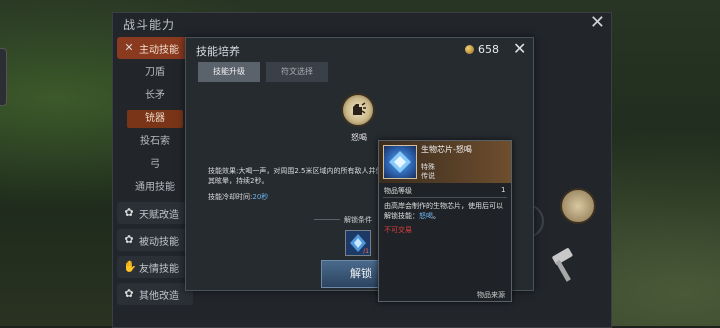  I want to click on item-level-value: 1, so click(503, 190).